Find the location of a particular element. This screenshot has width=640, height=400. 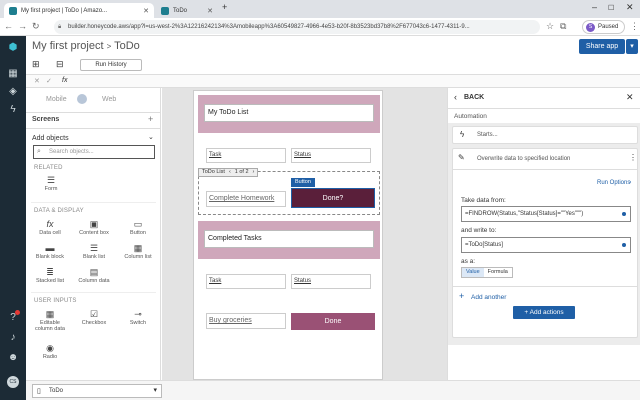

status-header-cell-2: Status is located at coordinates (331, 281).